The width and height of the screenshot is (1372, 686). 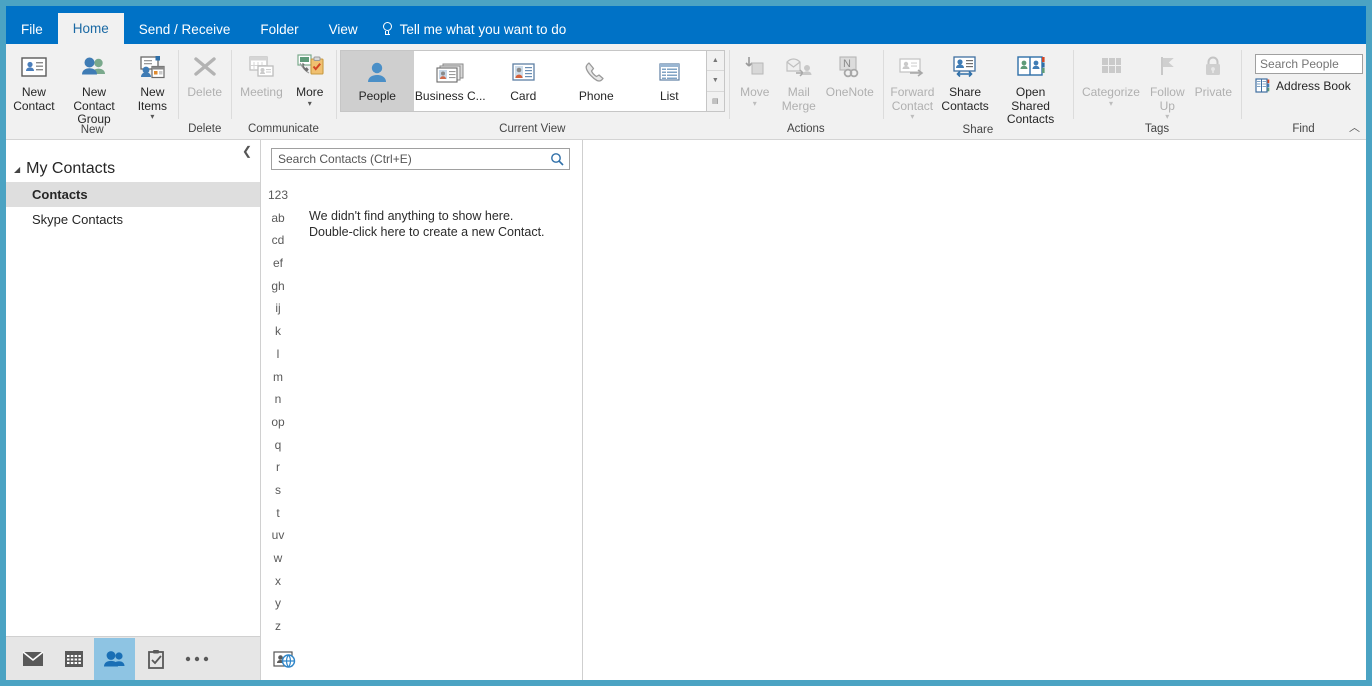 I want to click on tab-file: File, so click(x=32, y=29).